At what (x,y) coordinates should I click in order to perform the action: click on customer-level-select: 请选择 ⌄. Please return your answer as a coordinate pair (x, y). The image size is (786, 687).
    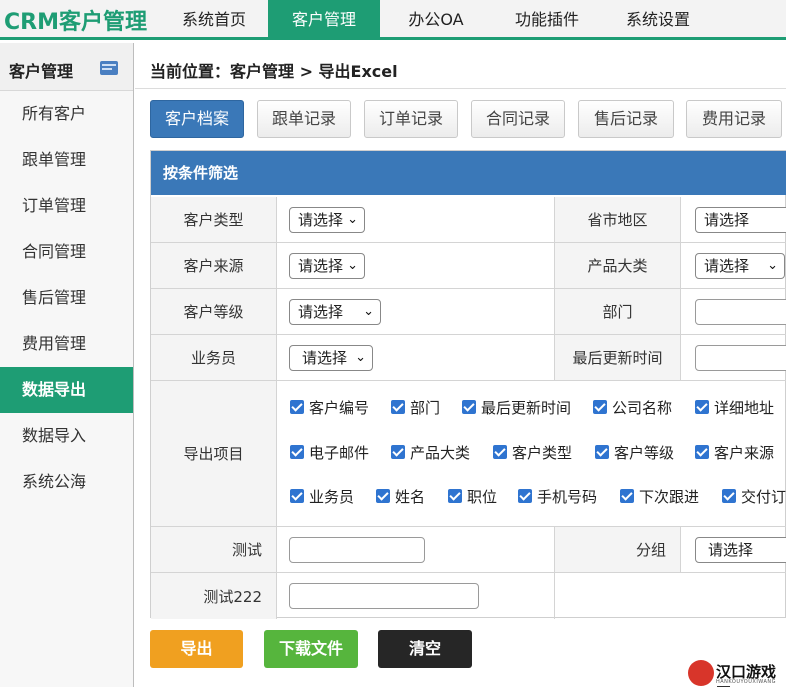
    Looking at the image, I should click on (335, 312).